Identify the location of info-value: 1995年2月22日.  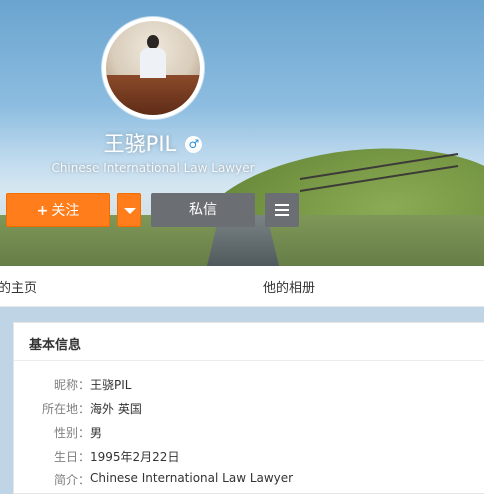
(135, 457).